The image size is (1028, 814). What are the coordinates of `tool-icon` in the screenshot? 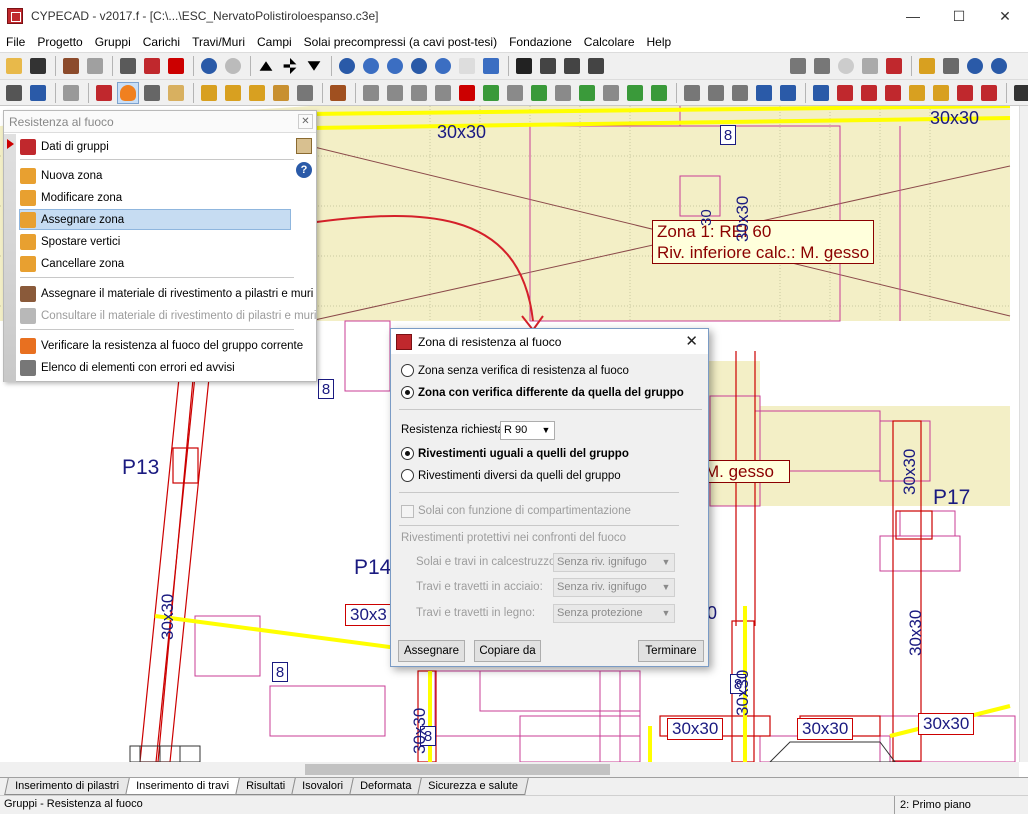 It's located at (95, 66).